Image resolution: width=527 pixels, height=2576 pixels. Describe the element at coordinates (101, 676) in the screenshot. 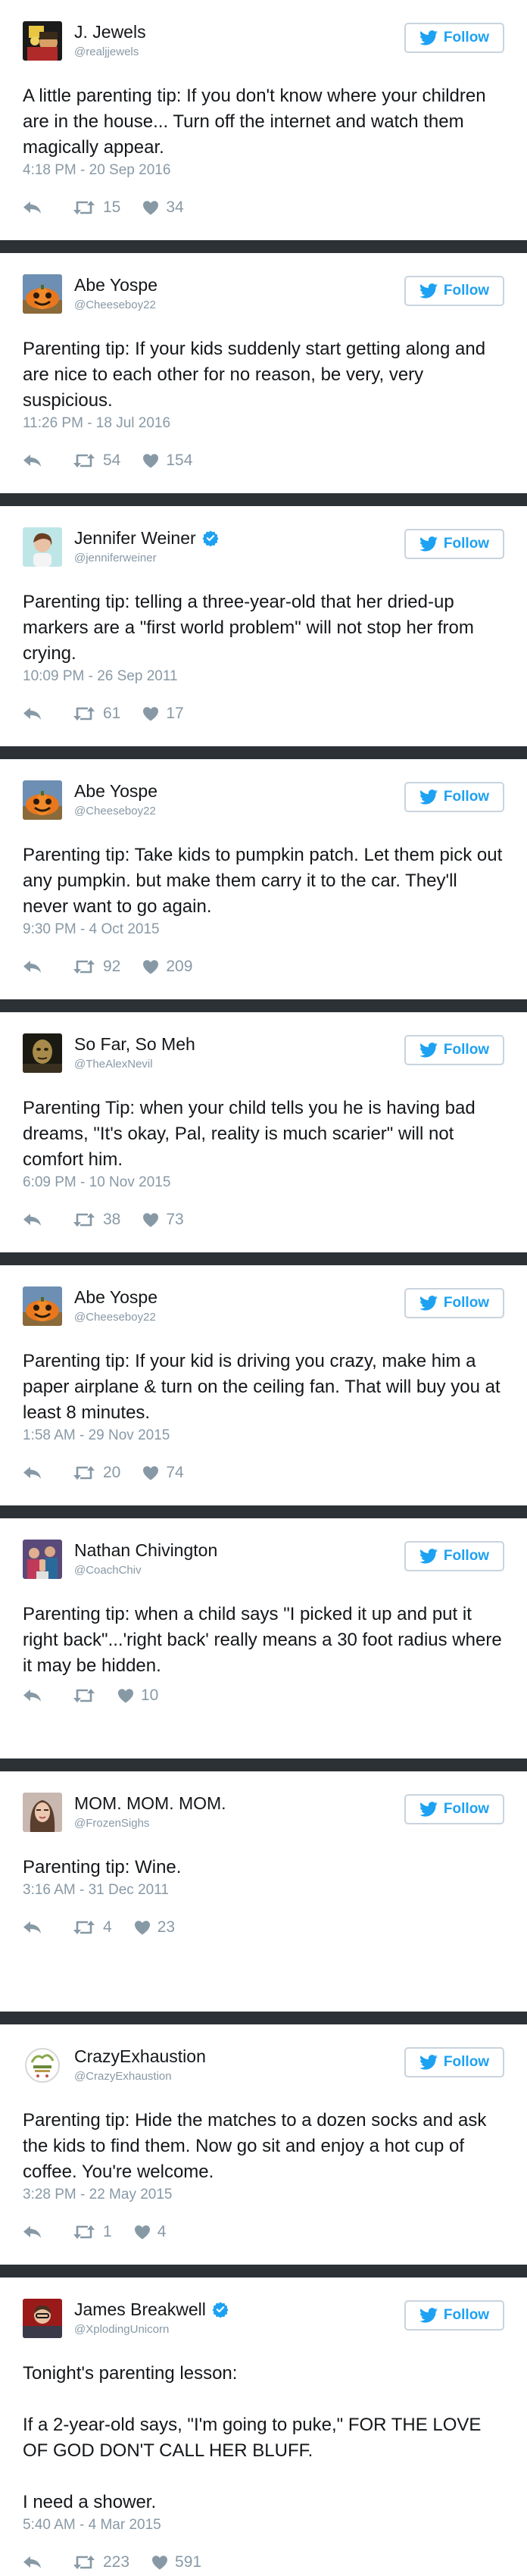

I see `timestamp: 10:09 PM - 26 Sep 2011` at that location.